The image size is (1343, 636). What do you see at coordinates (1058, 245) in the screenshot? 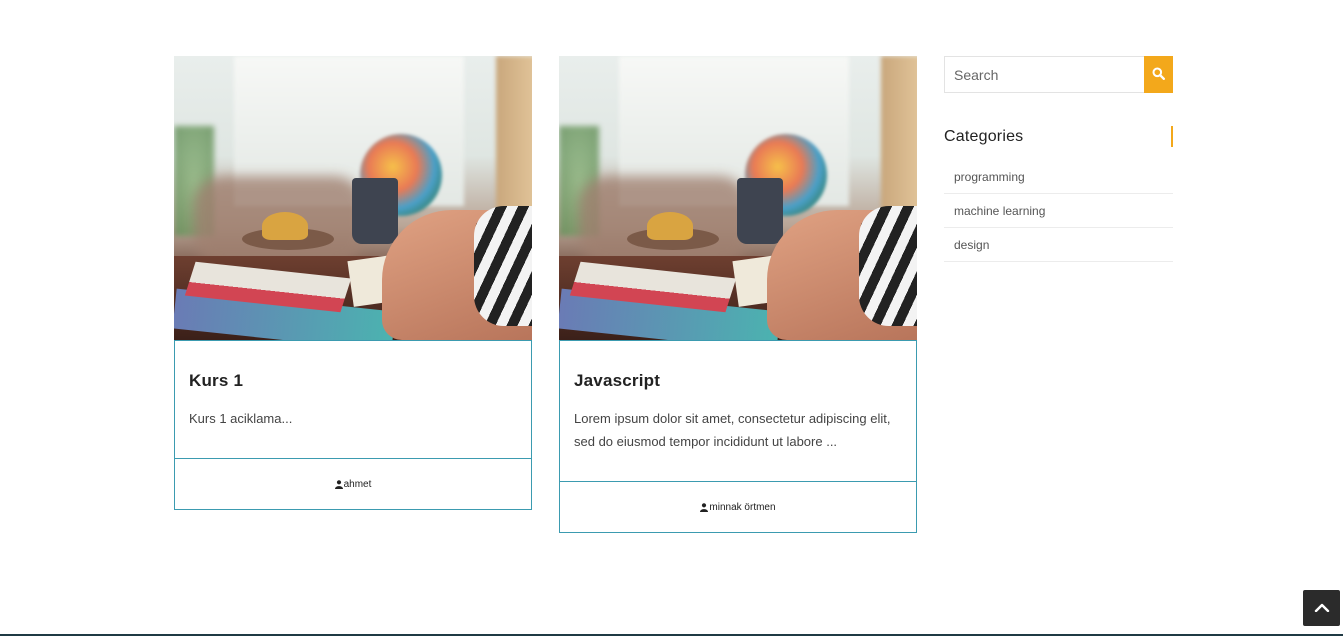
I see `category-item-design: design` at bounding box center [1058, 245].